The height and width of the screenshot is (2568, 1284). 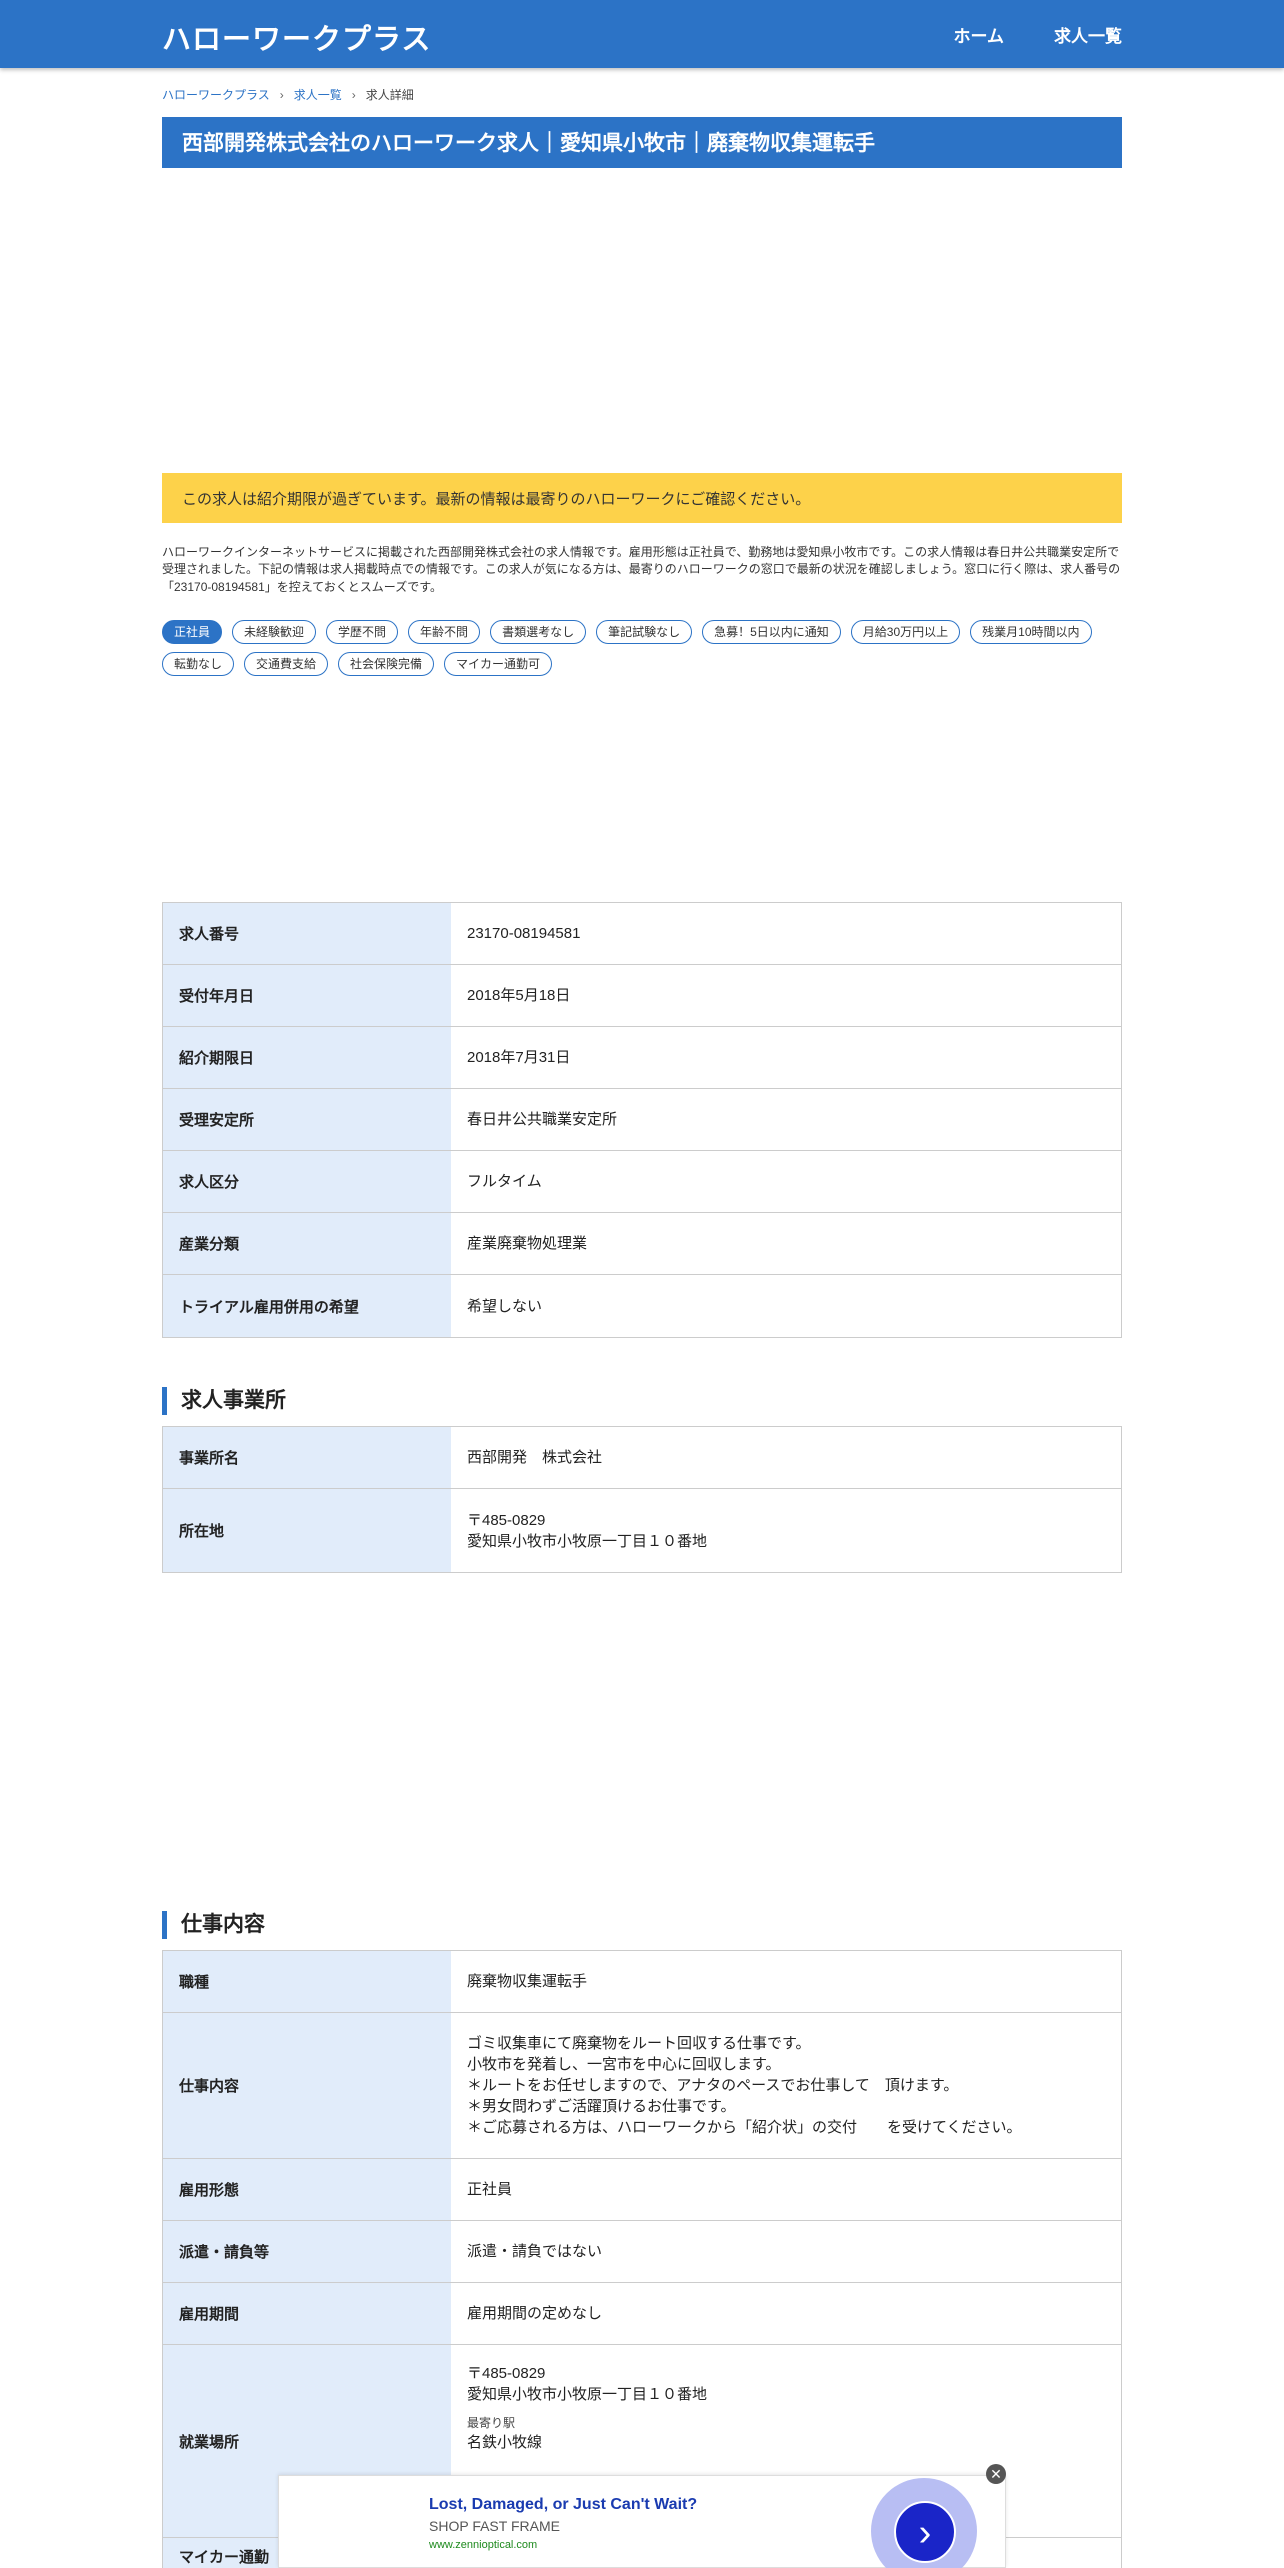 What do you see at coordinates (601, 2106) in the screenshot?
I see `job-desc-line: ＊男女問わずご活躍頂けるお仕事です。` at bounding box center [601, 2106].